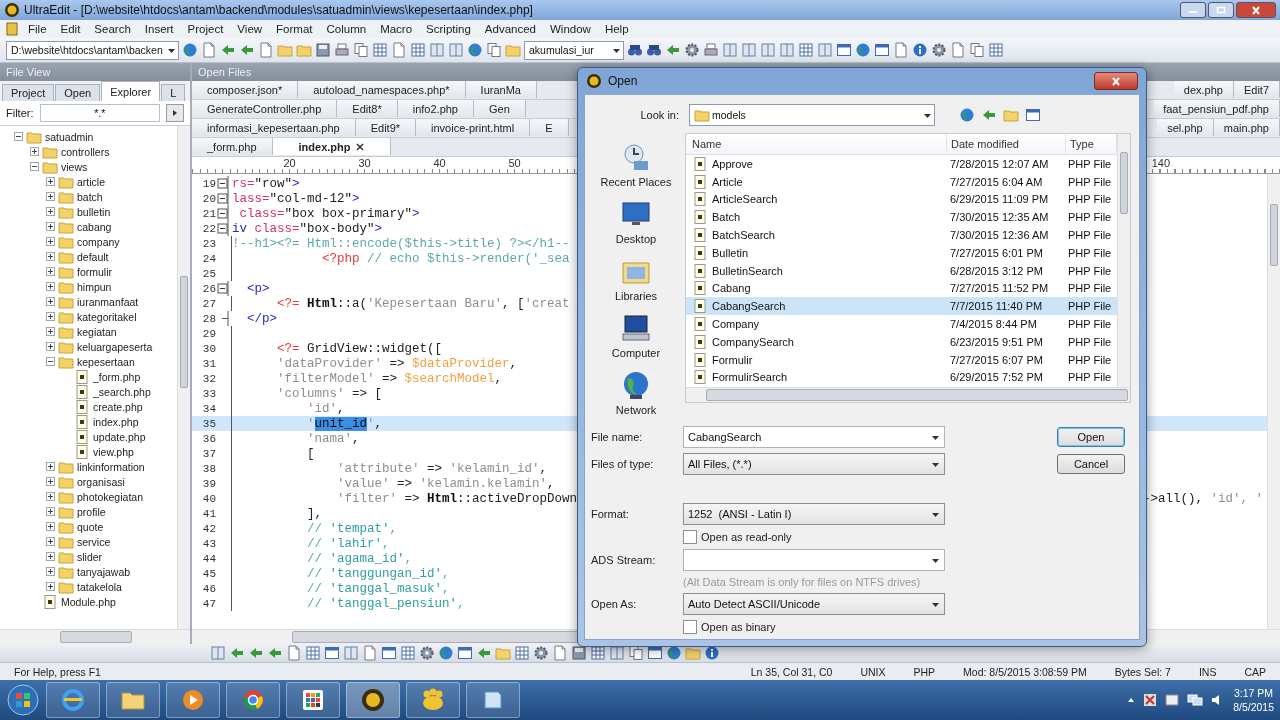  I want to click on show-hidden-icons-icon, so click(1131, 700).